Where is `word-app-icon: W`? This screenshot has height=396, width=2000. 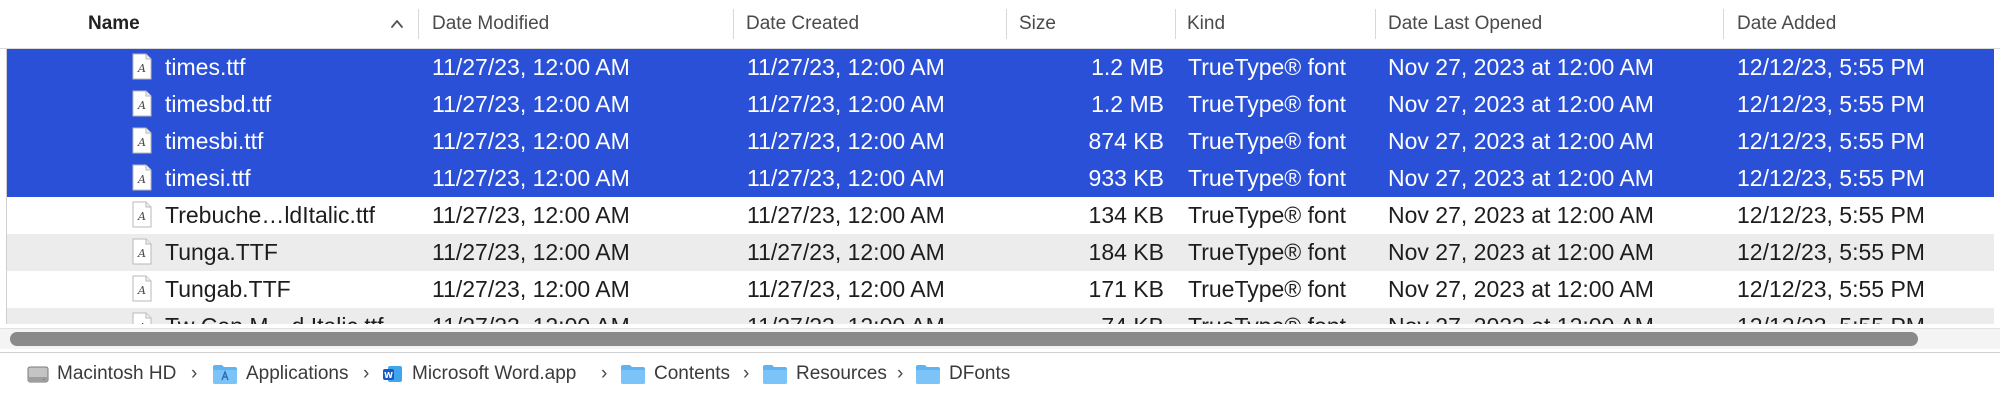
word-app-icon: W is located at coordinates (392, 373).